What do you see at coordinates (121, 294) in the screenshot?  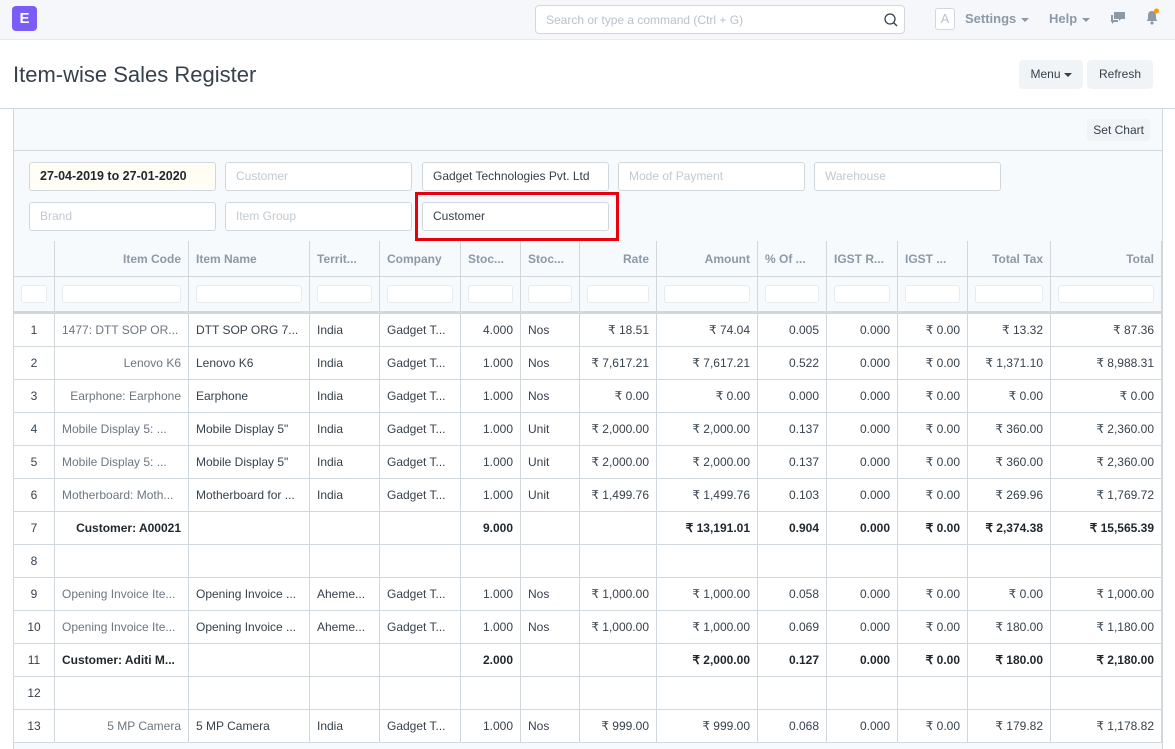 I see `column-filter-input-item-code` at bounding box center [121, 294].